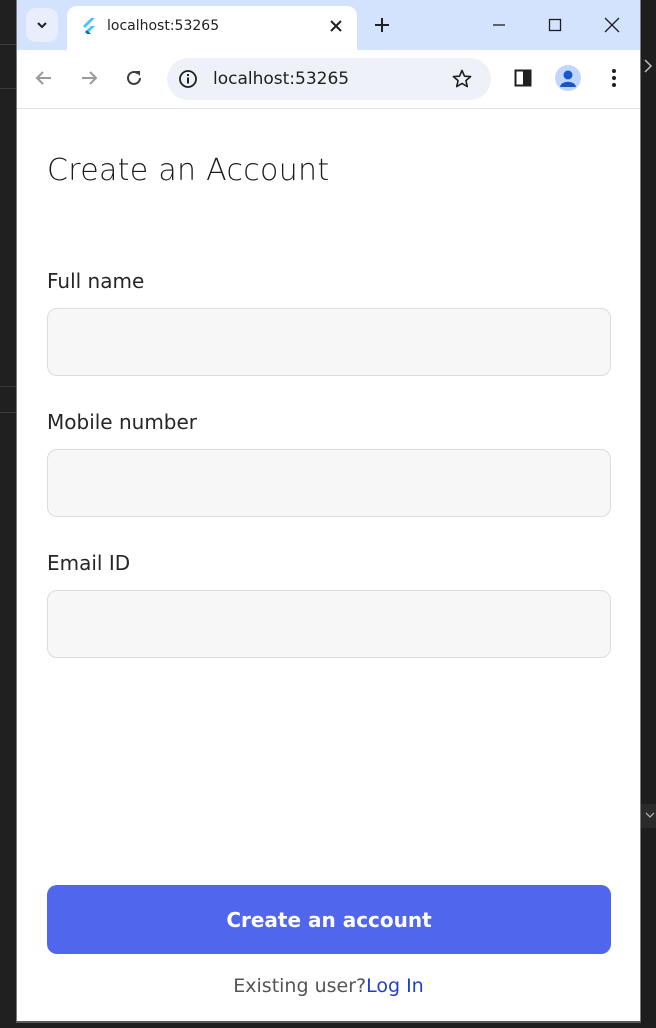  I want to click on browser-tab: localhost:53265, so click(212, 28).